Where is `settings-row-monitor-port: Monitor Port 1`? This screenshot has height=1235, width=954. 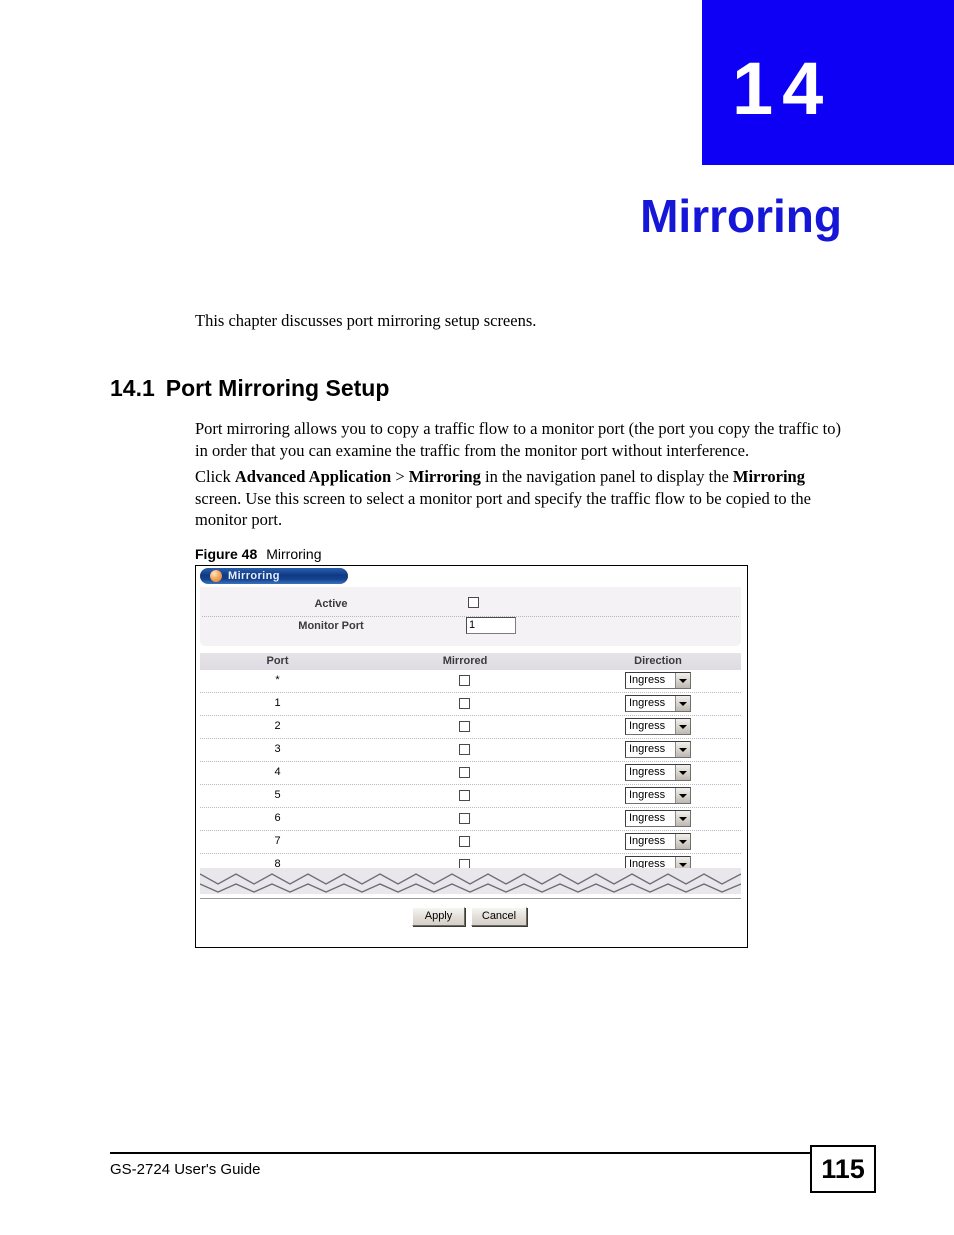
settings-row-monitor-port: Monitor Port 1 is located at coordinates (470, 627).